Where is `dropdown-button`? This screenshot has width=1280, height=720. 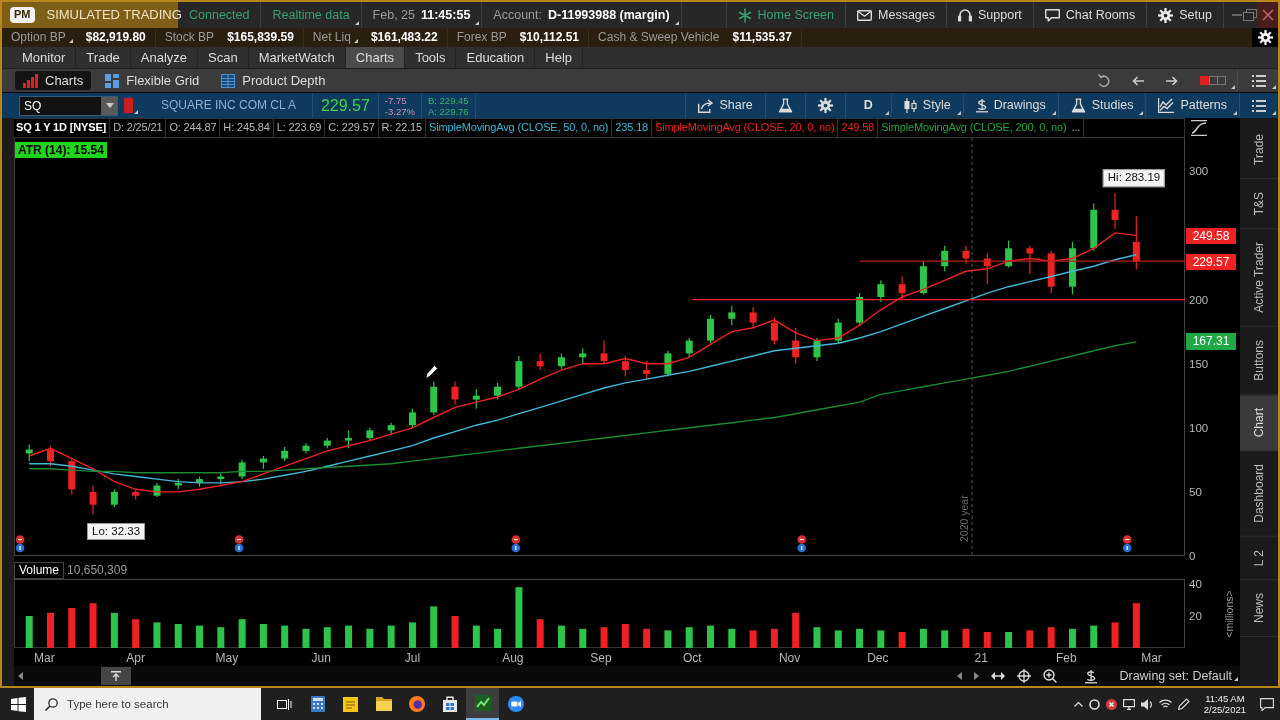
dropdown-button is located at coordinates (109, 105).